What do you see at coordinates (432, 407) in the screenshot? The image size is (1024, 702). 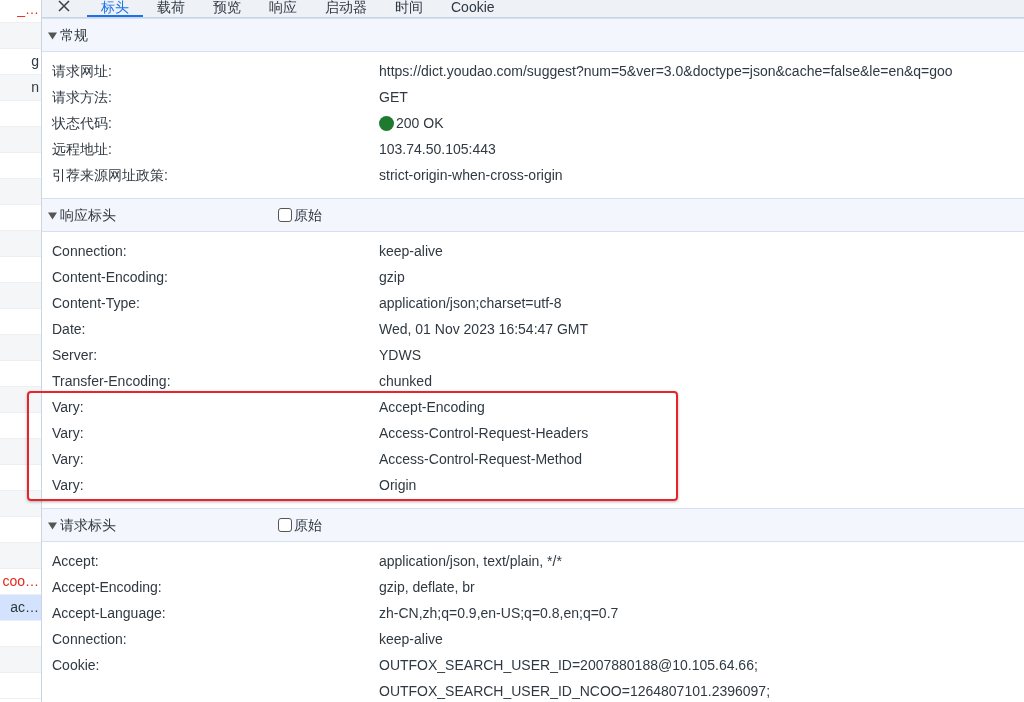 I see `header-value: Accept-Encoding` at bounding box center [432, 407].